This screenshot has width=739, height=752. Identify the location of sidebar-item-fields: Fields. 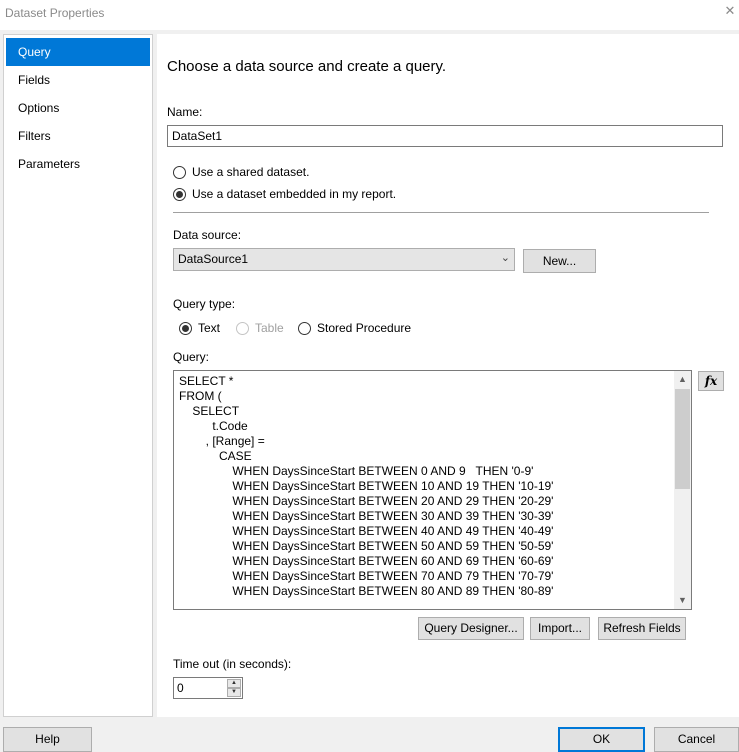
(78, 80).